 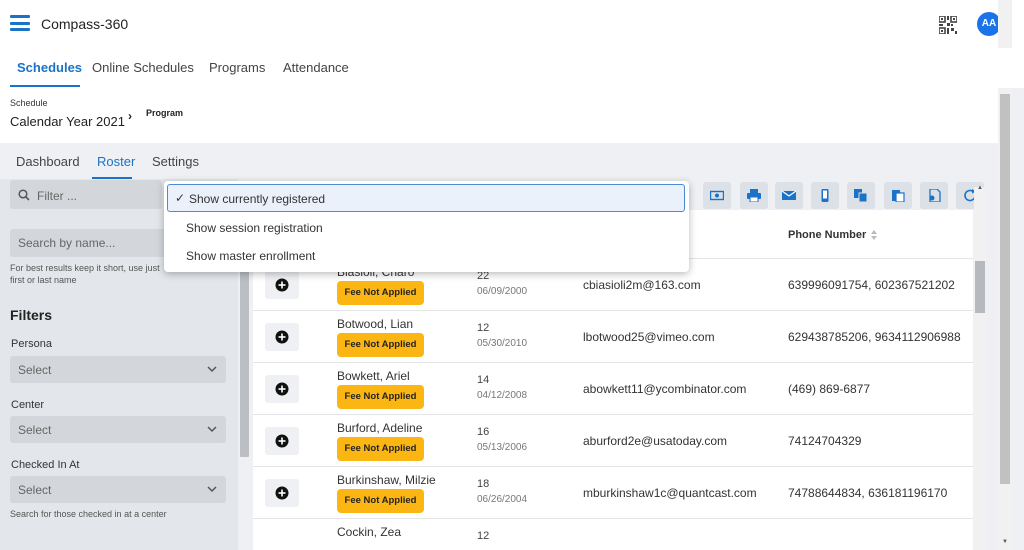 What do you see at coordinates (35, 490) in the screenshot?
I see `checked-in-at-select-value: Select` at bounding box center [35, 490].